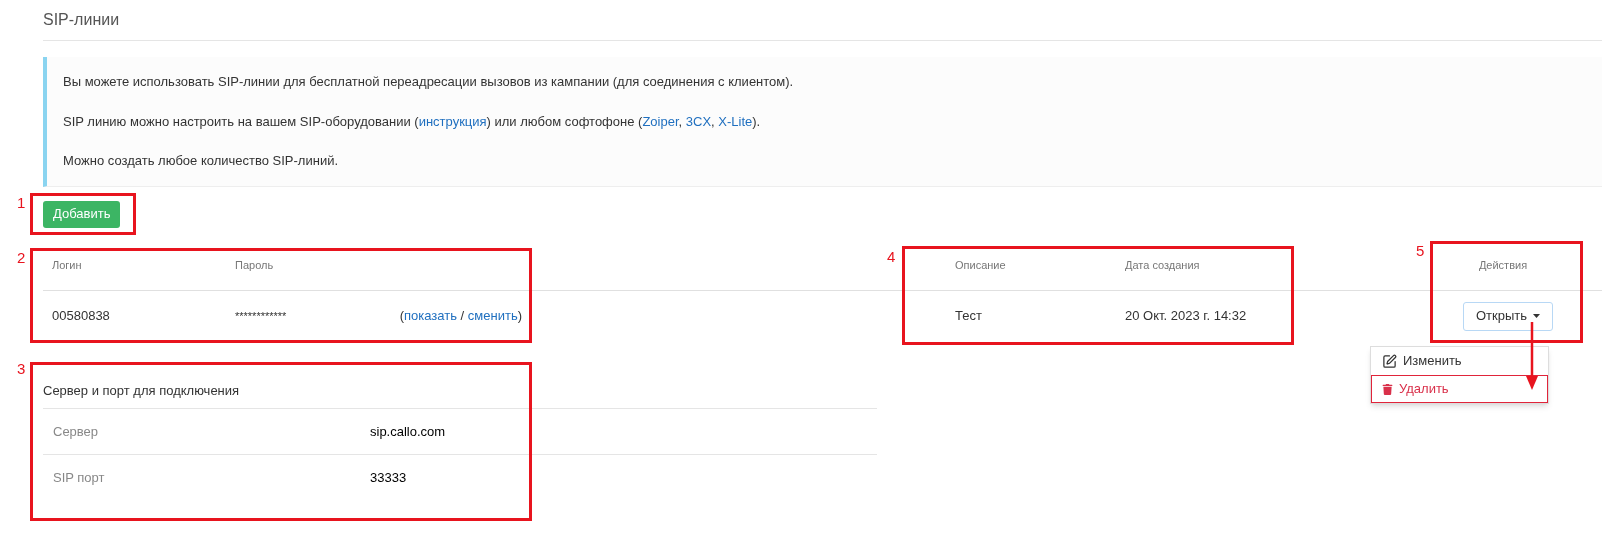 The height and width of the screenshot is (534, 1602). What do you see at coordinates (261, 315) in the screenshot?
I see `password-mask: ************` at bounding box center [261, 315].